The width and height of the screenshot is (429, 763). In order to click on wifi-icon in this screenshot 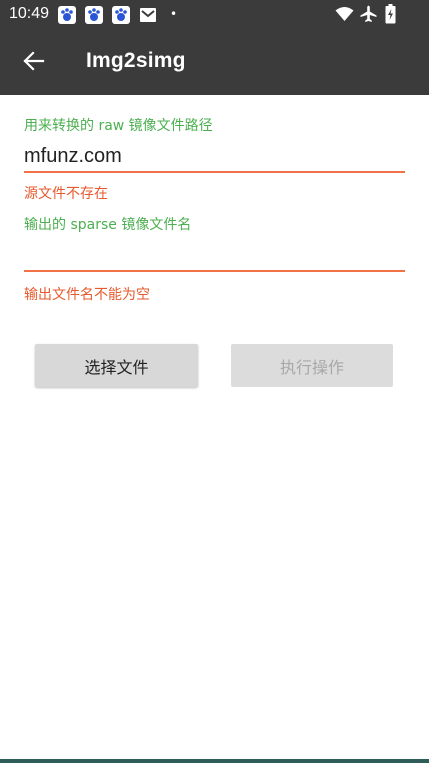, I will do `click(344, 14)`.